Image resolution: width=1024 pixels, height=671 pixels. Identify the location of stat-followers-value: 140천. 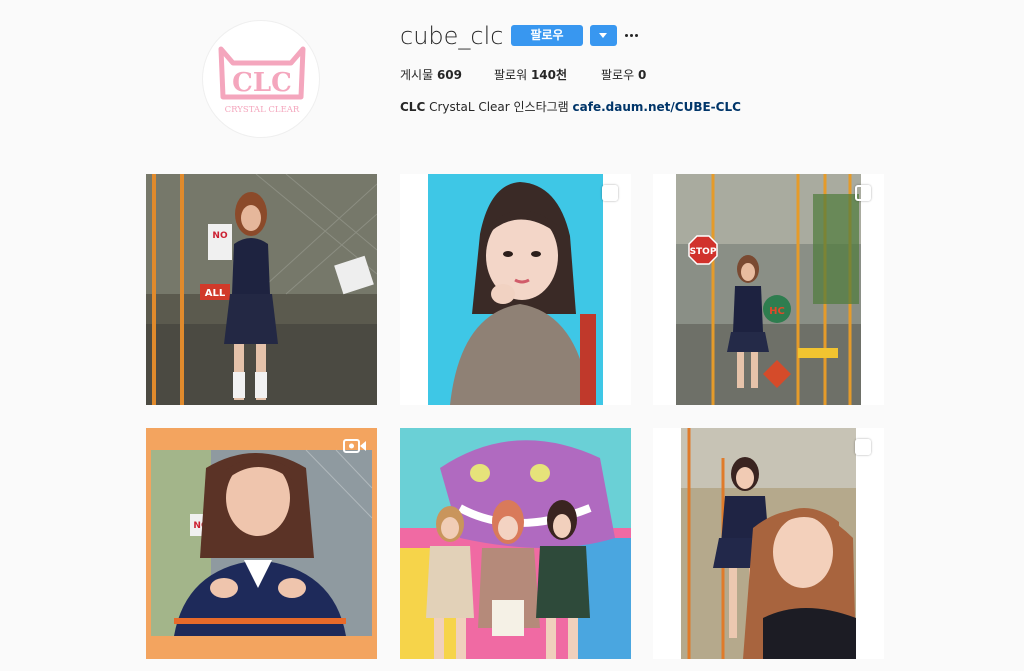
(549, 75).